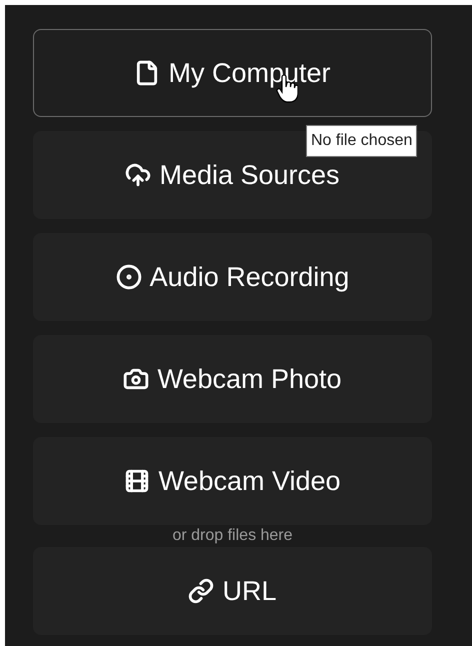  I want to click on drop-hint: or drop files here, so click(232, 536).